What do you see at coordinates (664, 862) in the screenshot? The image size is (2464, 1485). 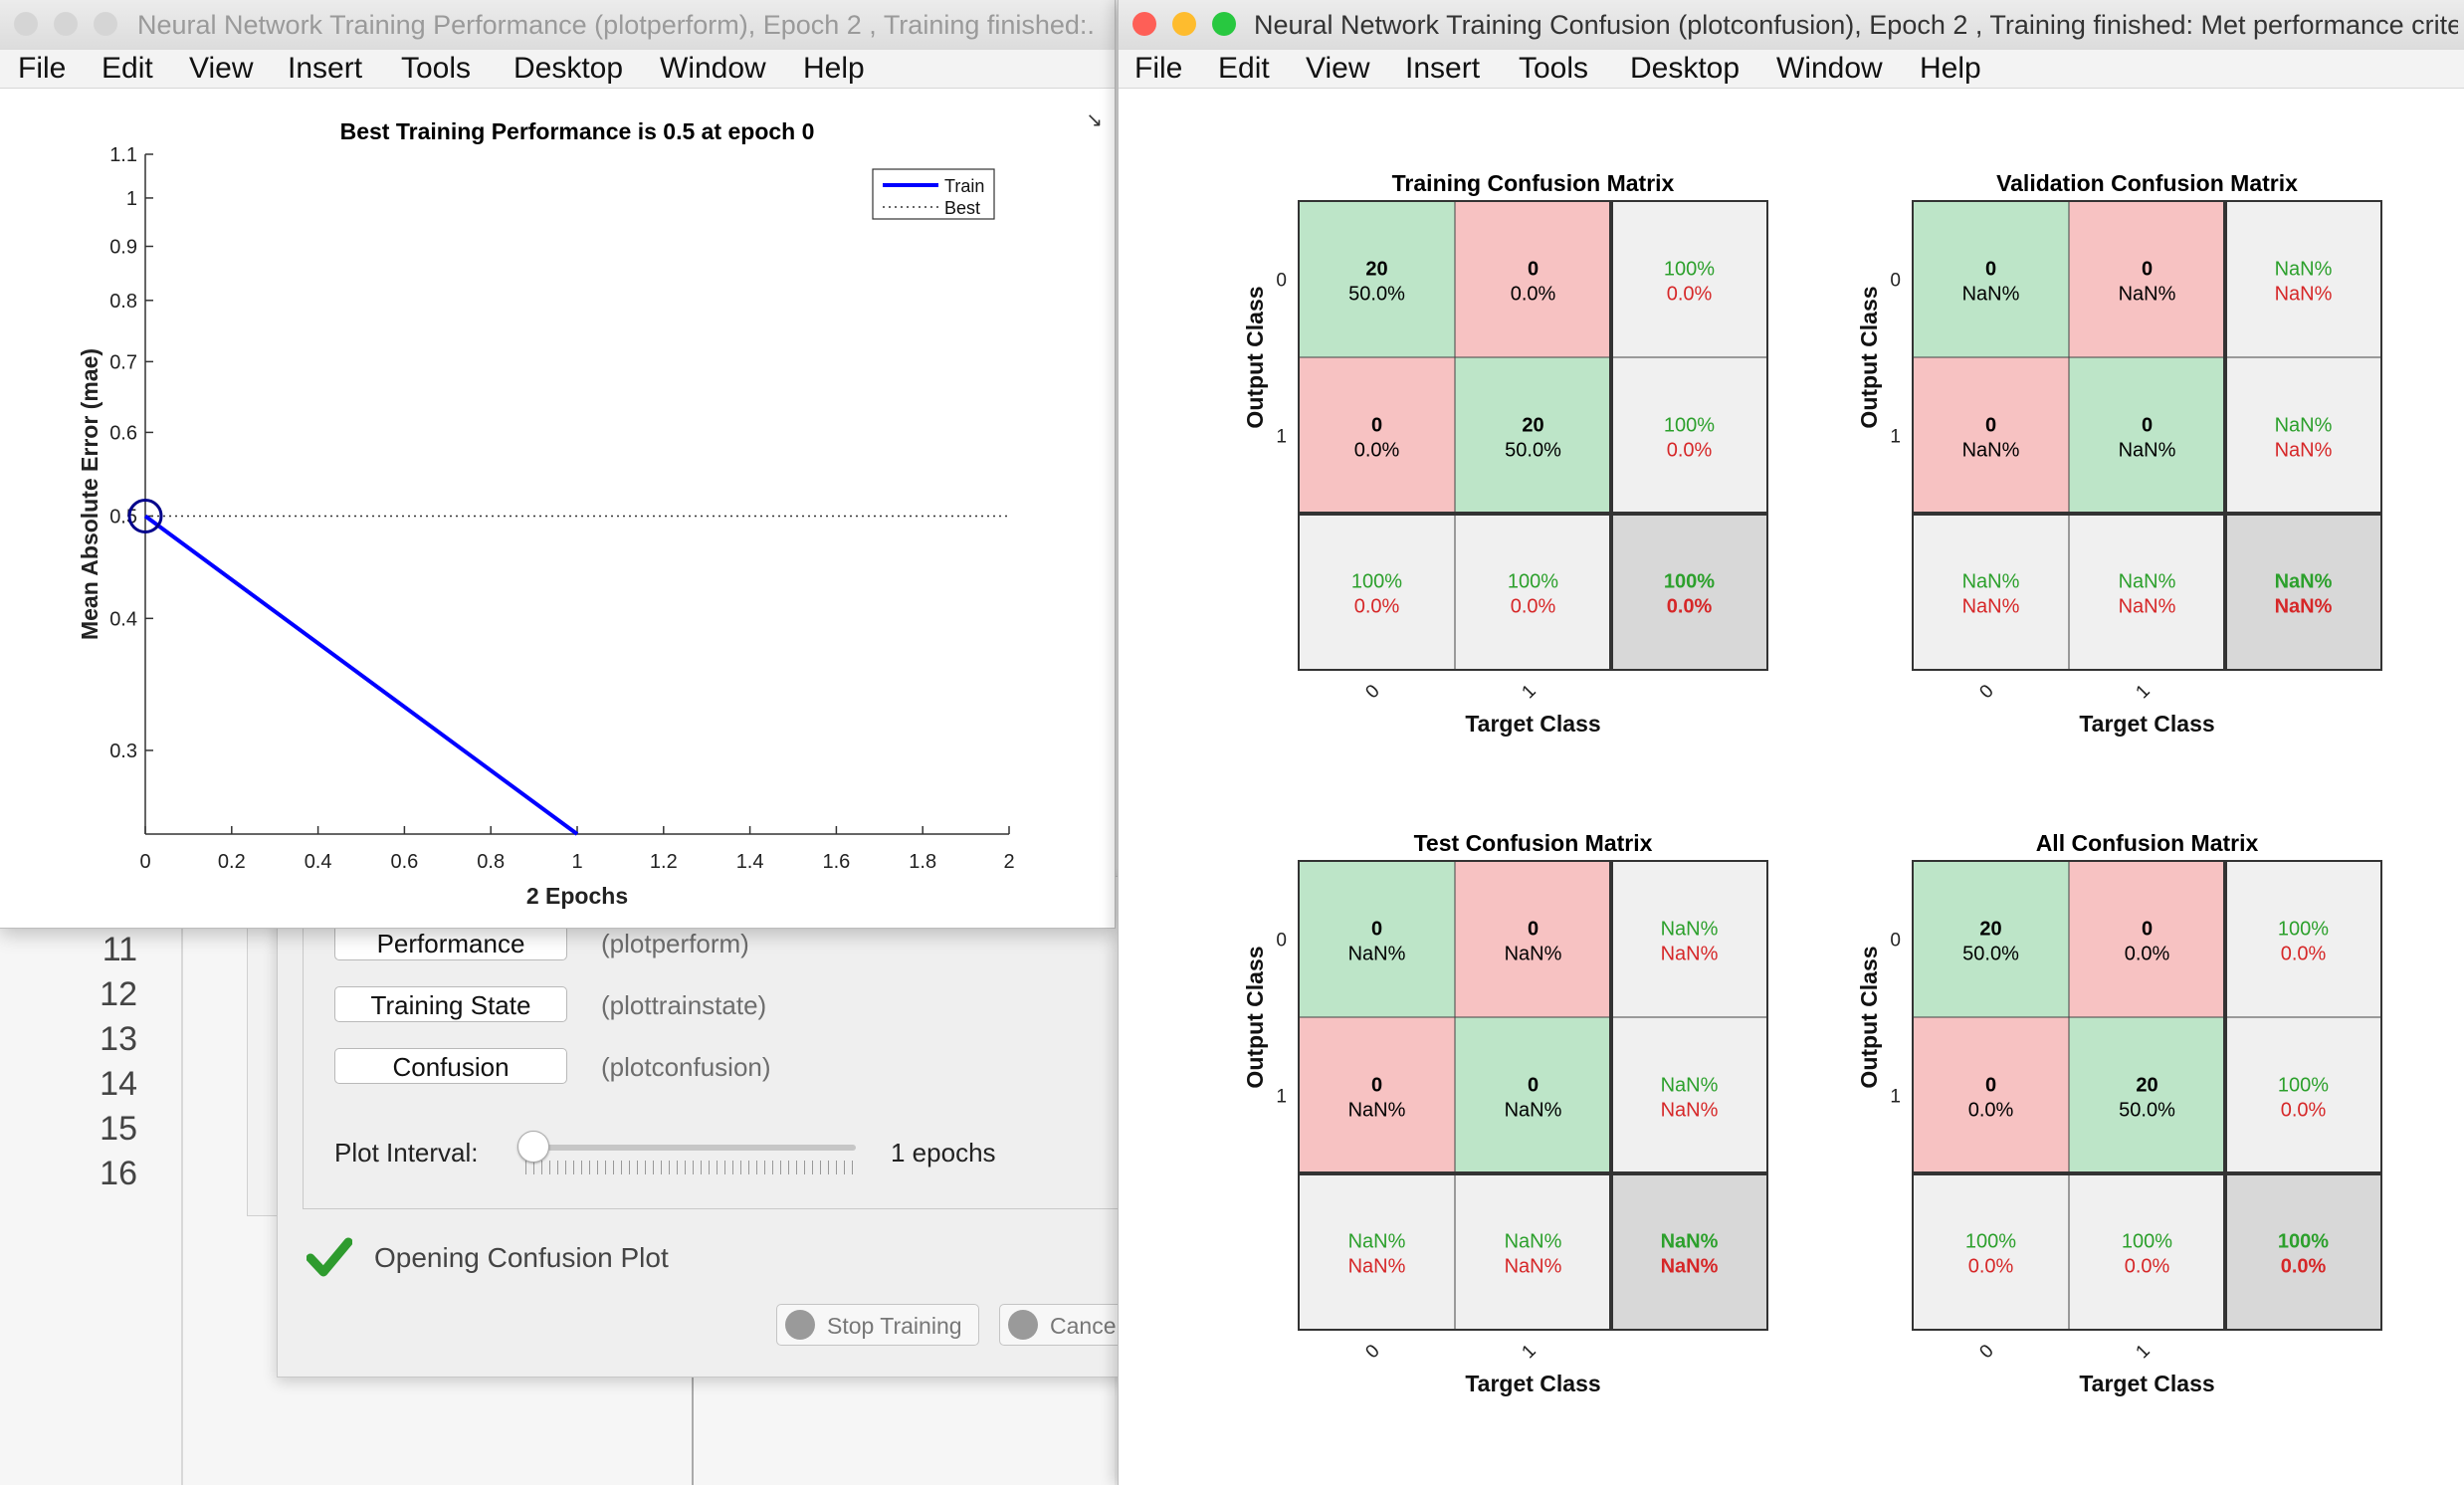 I see `x-tick-label: 1.2` at bounding box center [664, 862].